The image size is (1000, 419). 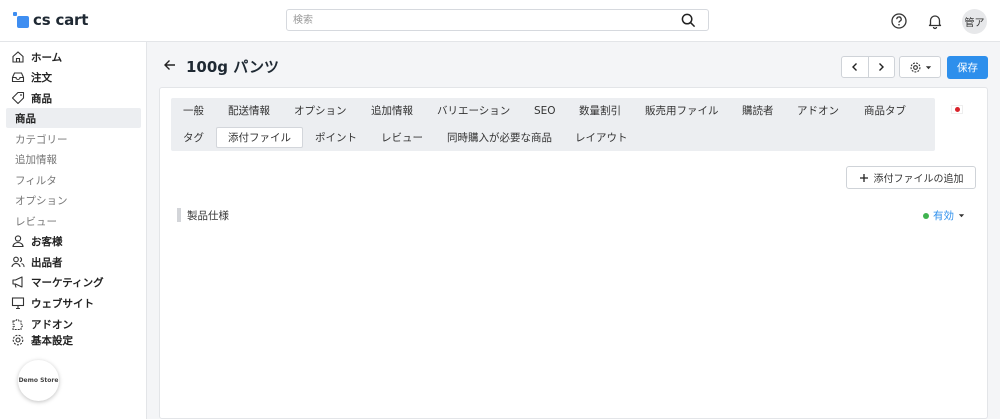 I want to click on add-attachment-button: 添付ファイルの追加, so click(x=911, y=177).